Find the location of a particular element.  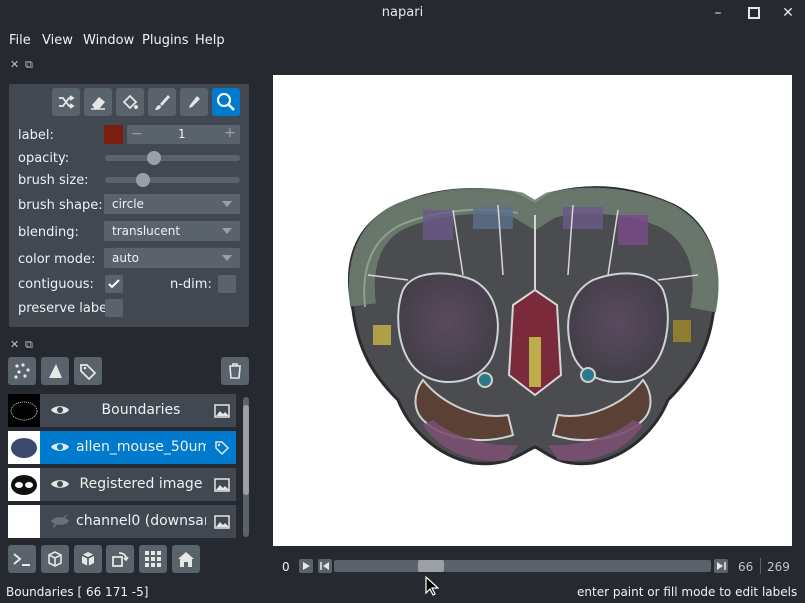

preserve-labels-checkbox is located at coordinates (114, 308).